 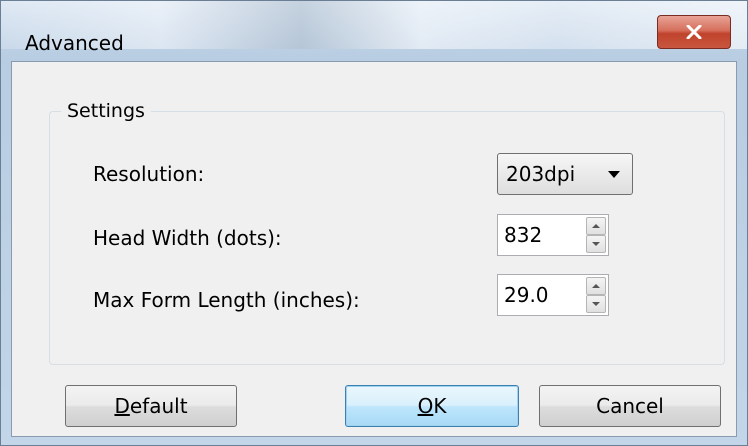 I want to click on default-button-mnemonic: D, so click(x=122, y=406).